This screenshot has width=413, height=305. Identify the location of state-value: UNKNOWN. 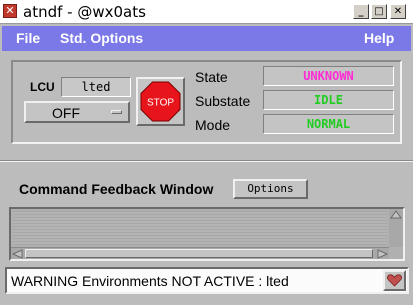
(328, 76).